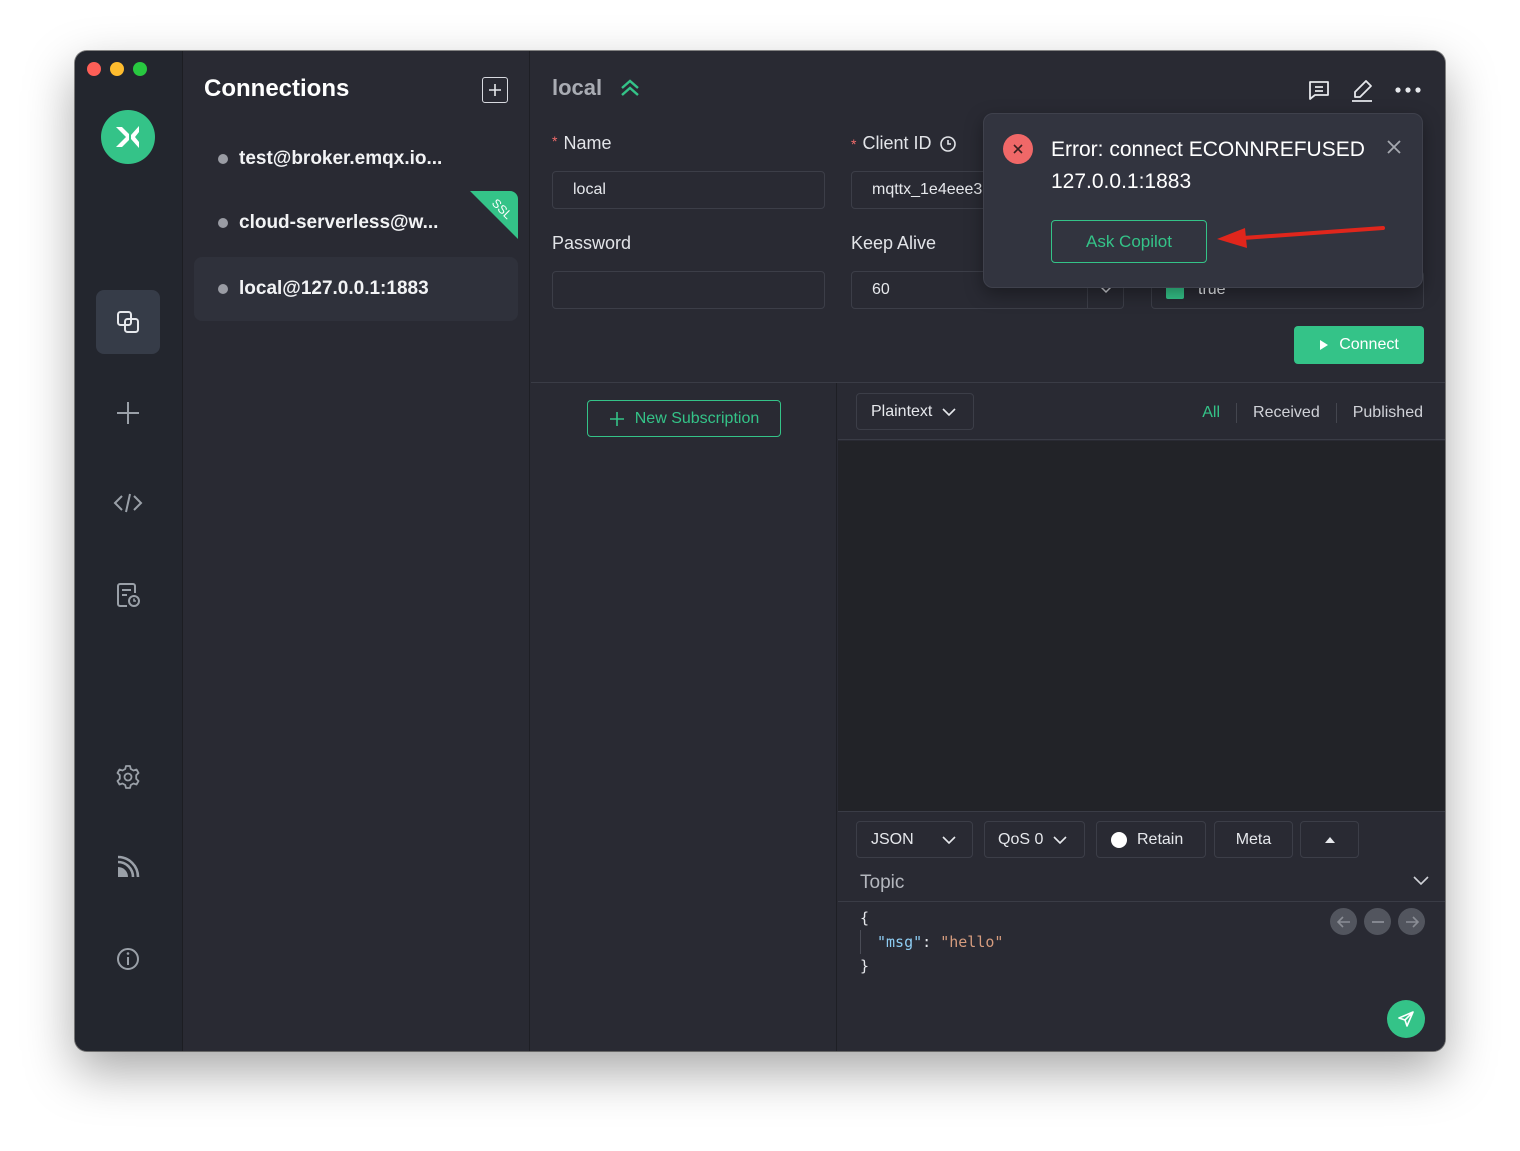 The width and height of the screenshot is (1520, 1151). I want to click on format-value: Plaintext, so click(902, 411).